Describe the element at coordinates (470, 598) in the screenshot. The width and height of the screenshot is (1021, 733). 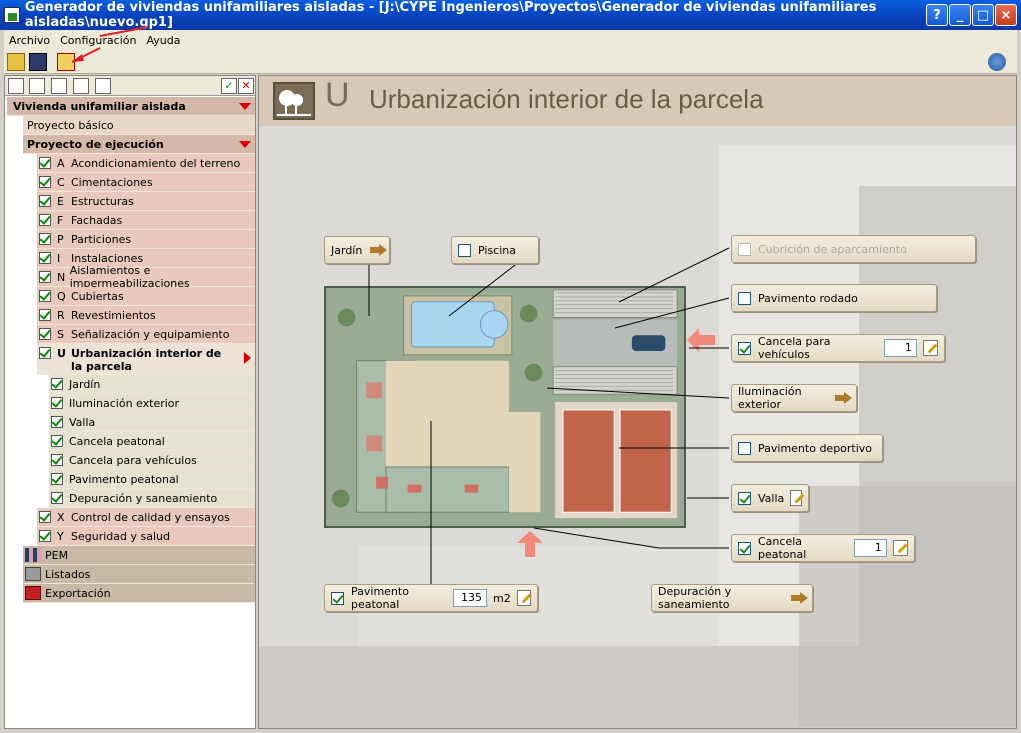
I see `pavimento-peatonal-input: 135` at that location.